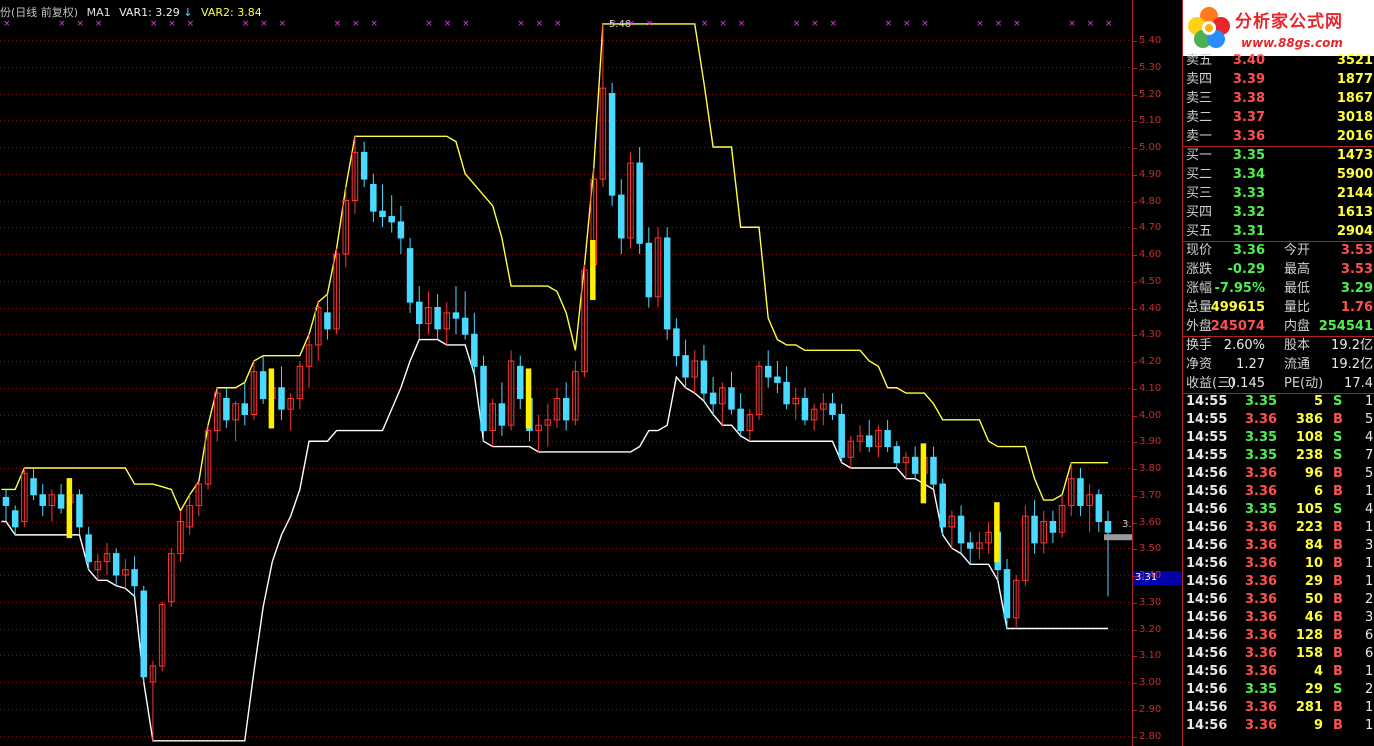  Describe the element at coordinates (1150, 655) in the screenshot. I see `price-tick-label: 3.10` at that location.